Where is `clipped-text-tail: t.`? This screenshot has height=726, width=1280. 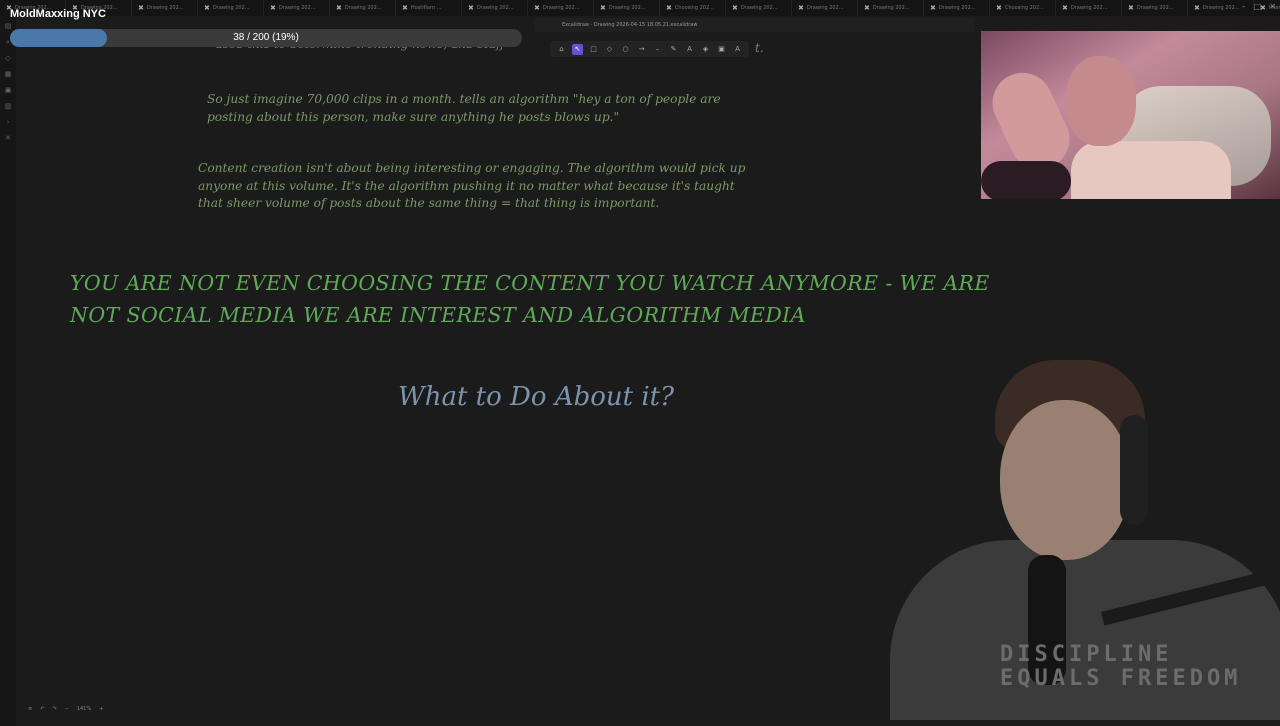 clipped-text-tail: t. is located at coordinates (759, 48).